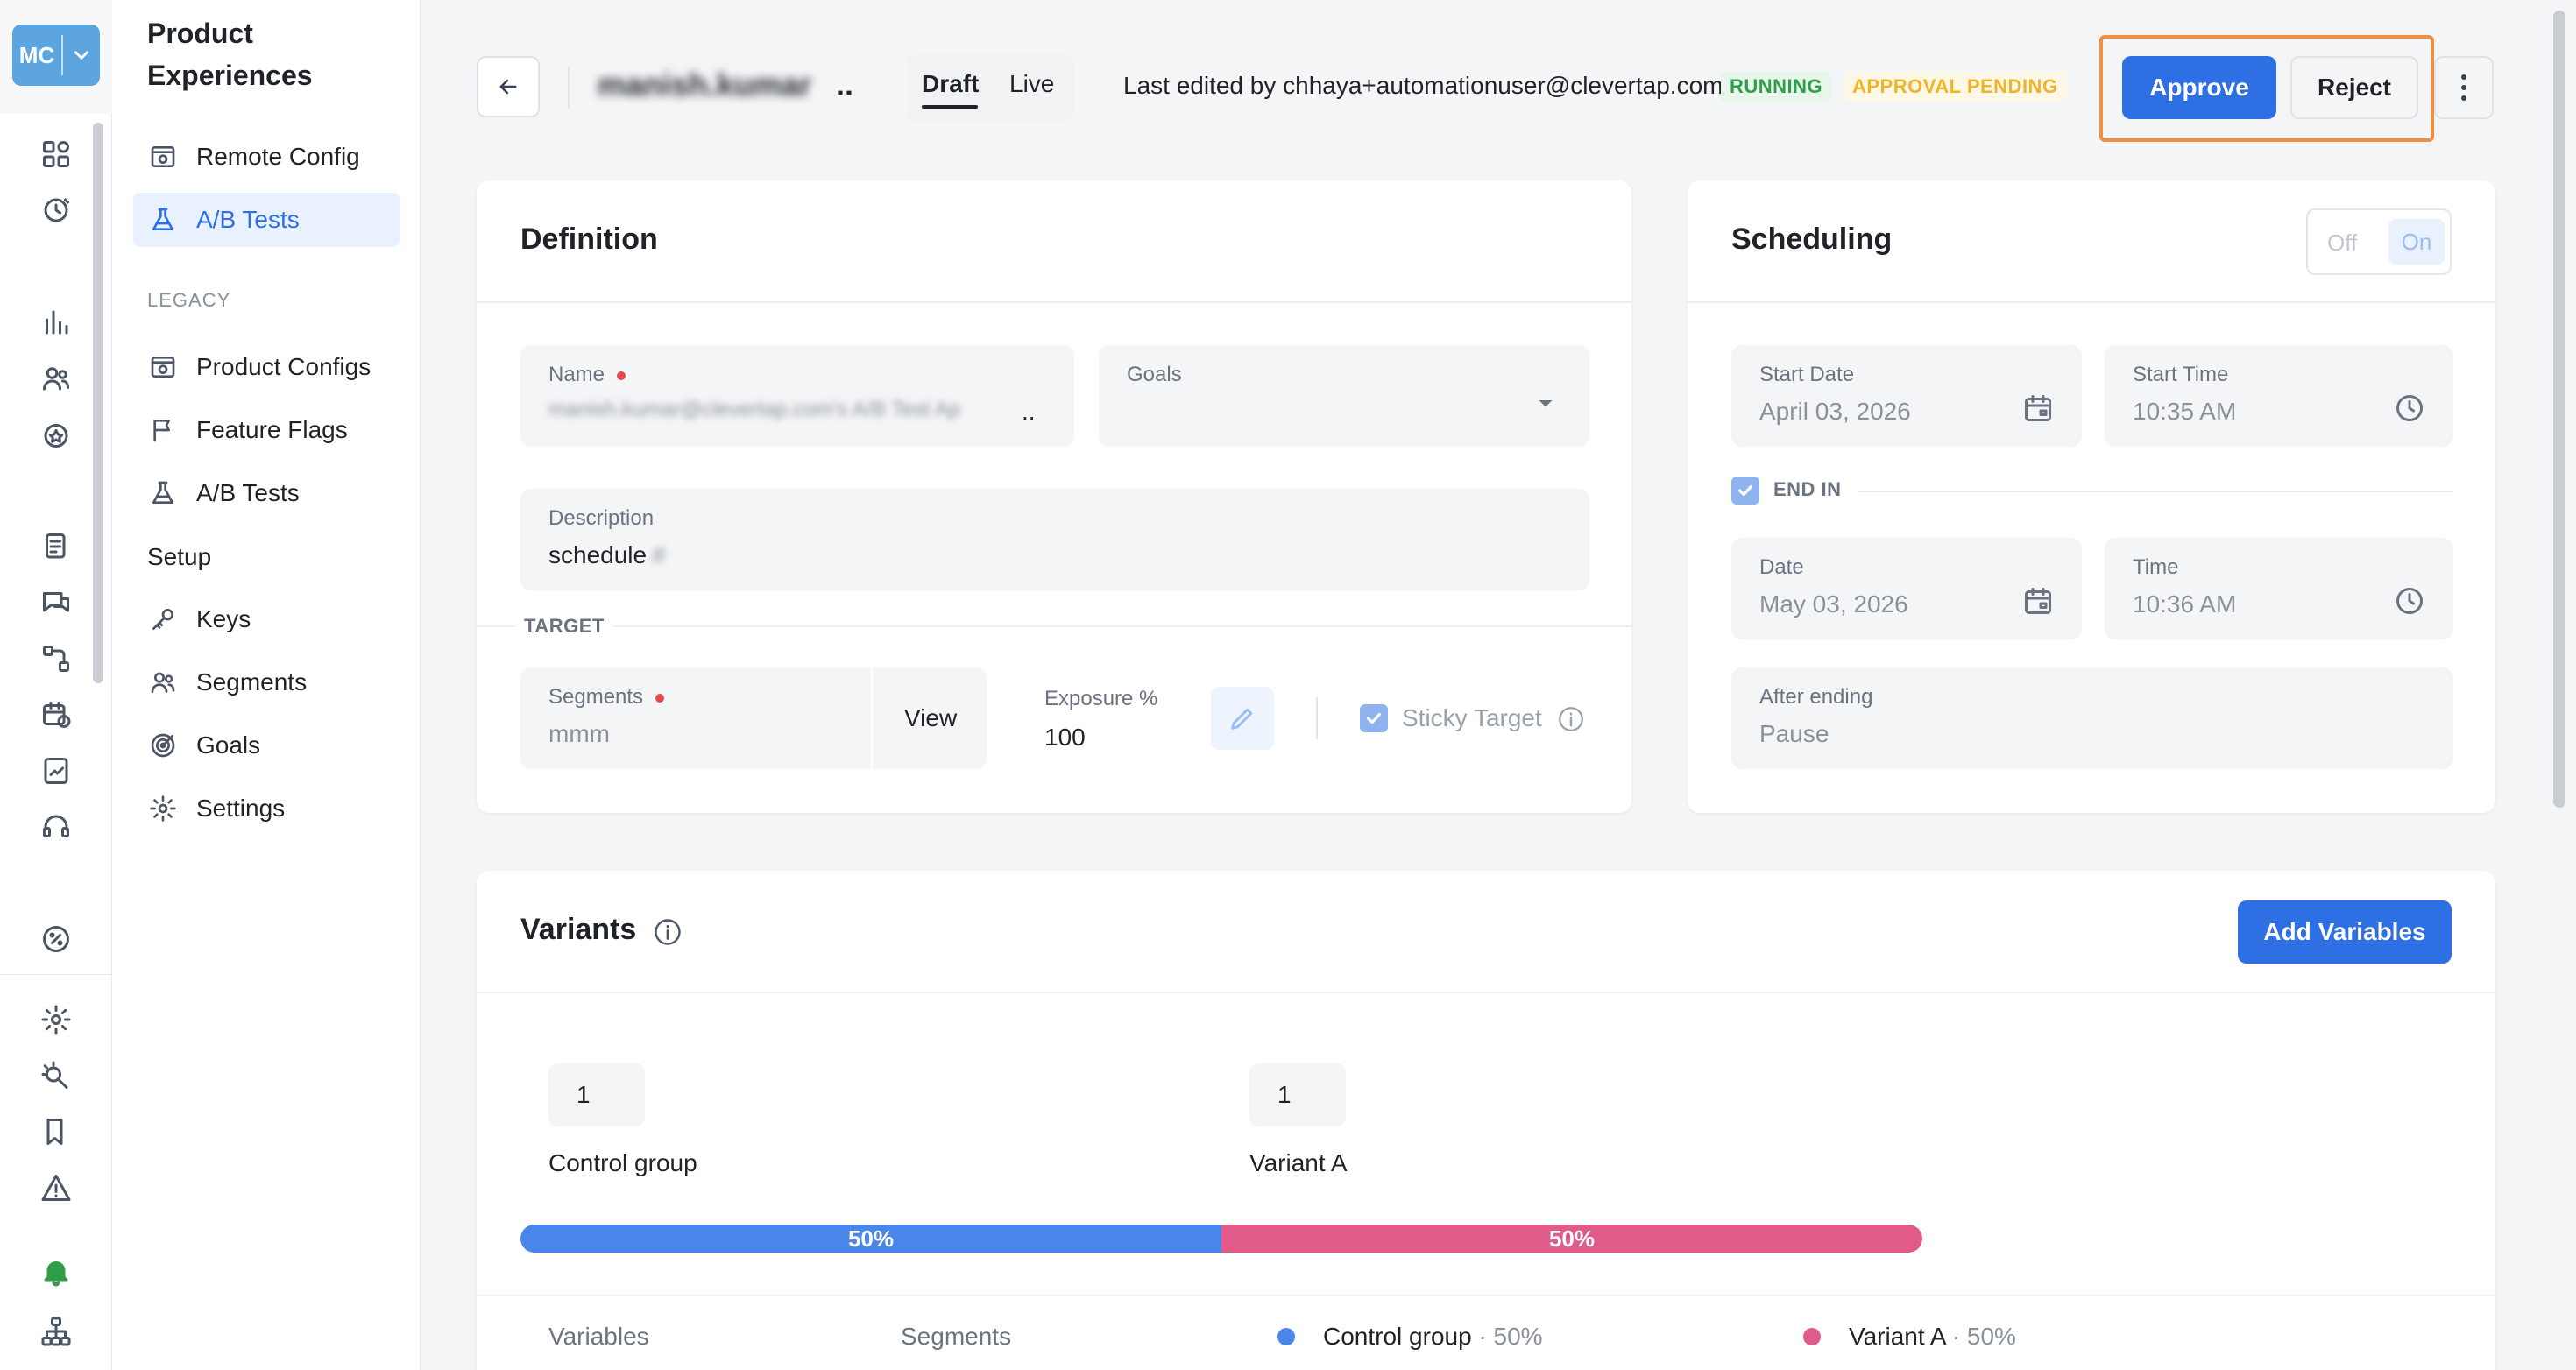 The height and width of the screenshot is (1370, 2576). What do you see at coordinates (2345, 932) in the screenshot?
I see `add-variables-button: Add Variables` at bounding box center [2345, 932].